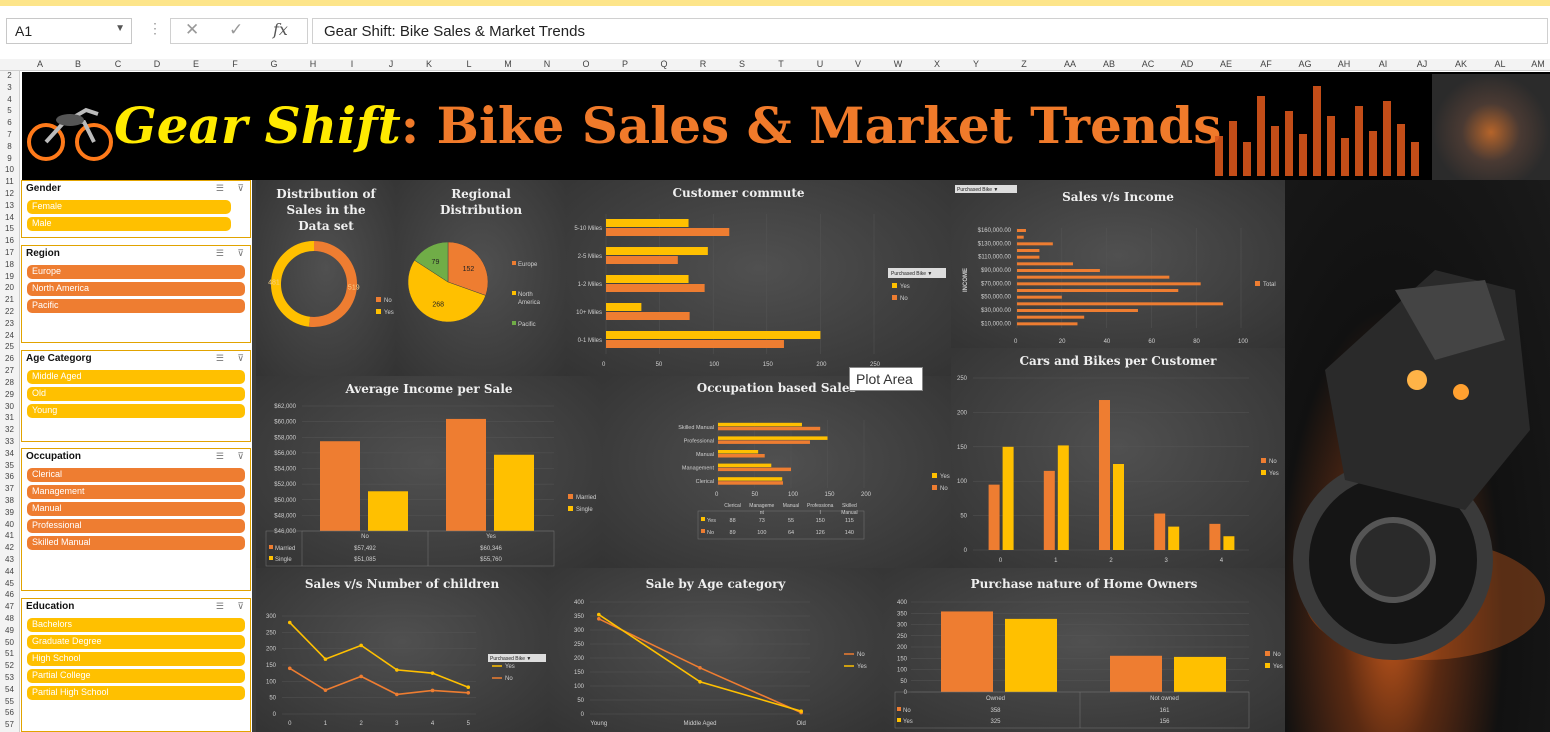 The height and width of the screenshot is (732, 1550). I want to click on row-header: 52, so click(9, 665).